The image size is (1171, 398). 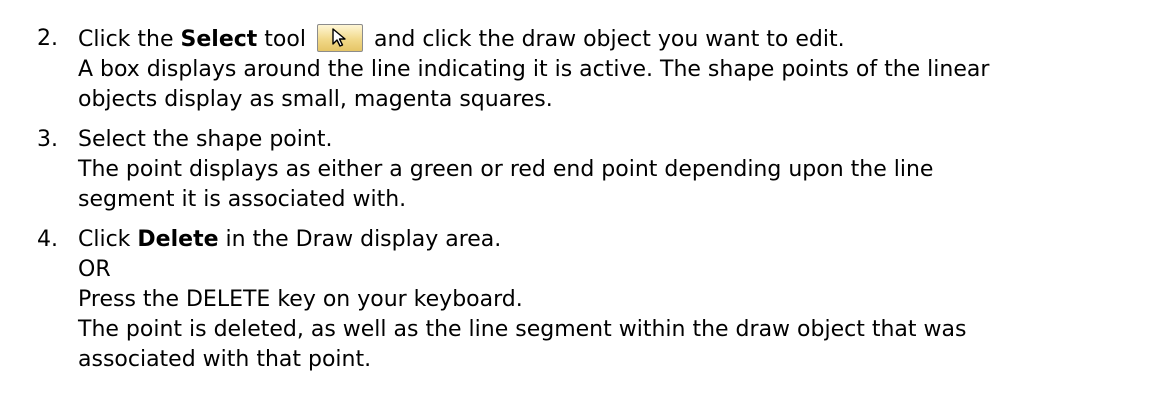 I want to click on result-text: segment it is associated with., so click(x=242, y=199).